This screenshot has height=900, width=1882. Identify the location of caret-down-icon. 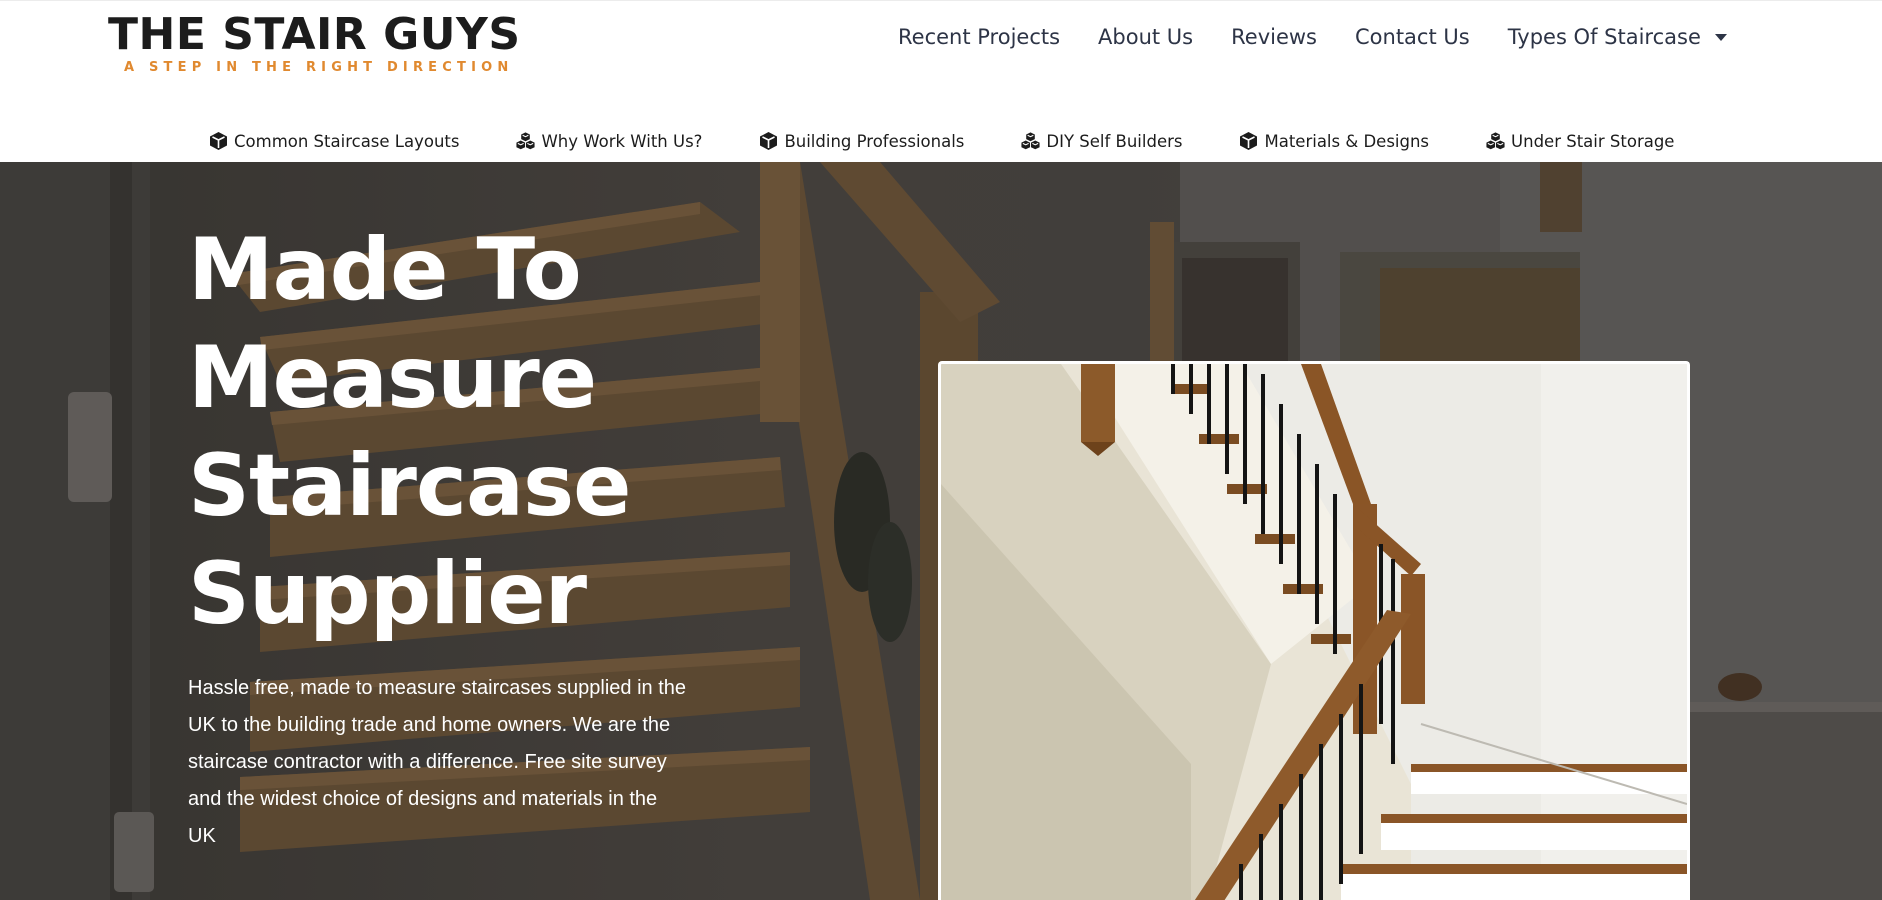
(1720, 37).